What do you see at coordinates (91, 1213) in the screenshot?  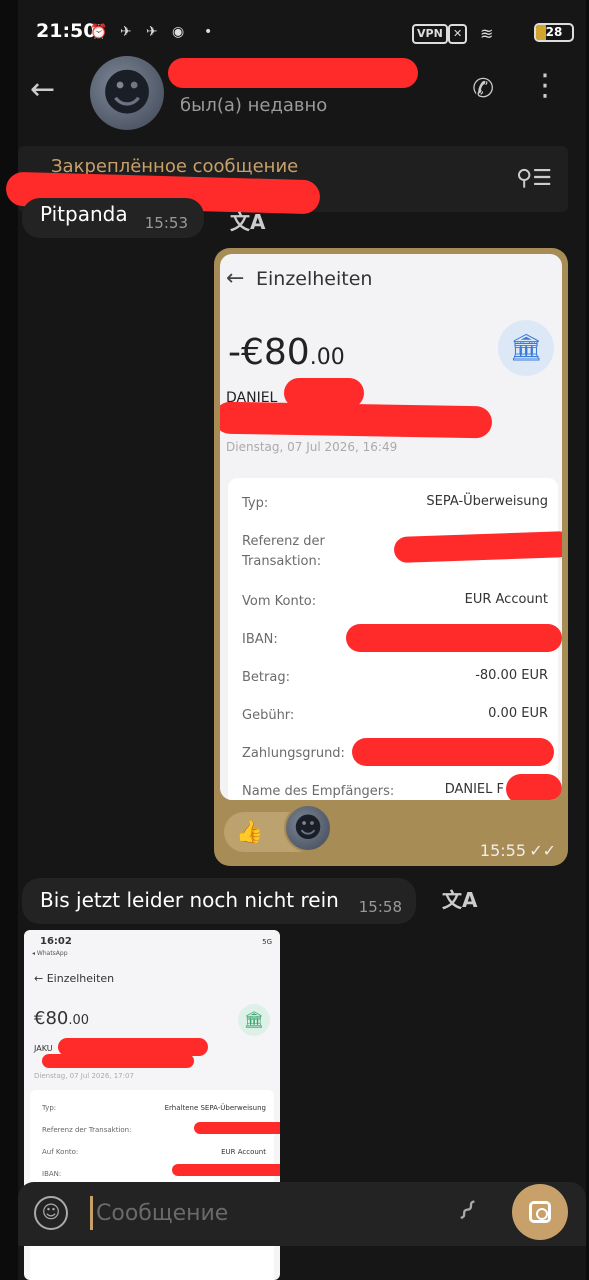 I see `text-caret` at bounding box center [91, 1213].